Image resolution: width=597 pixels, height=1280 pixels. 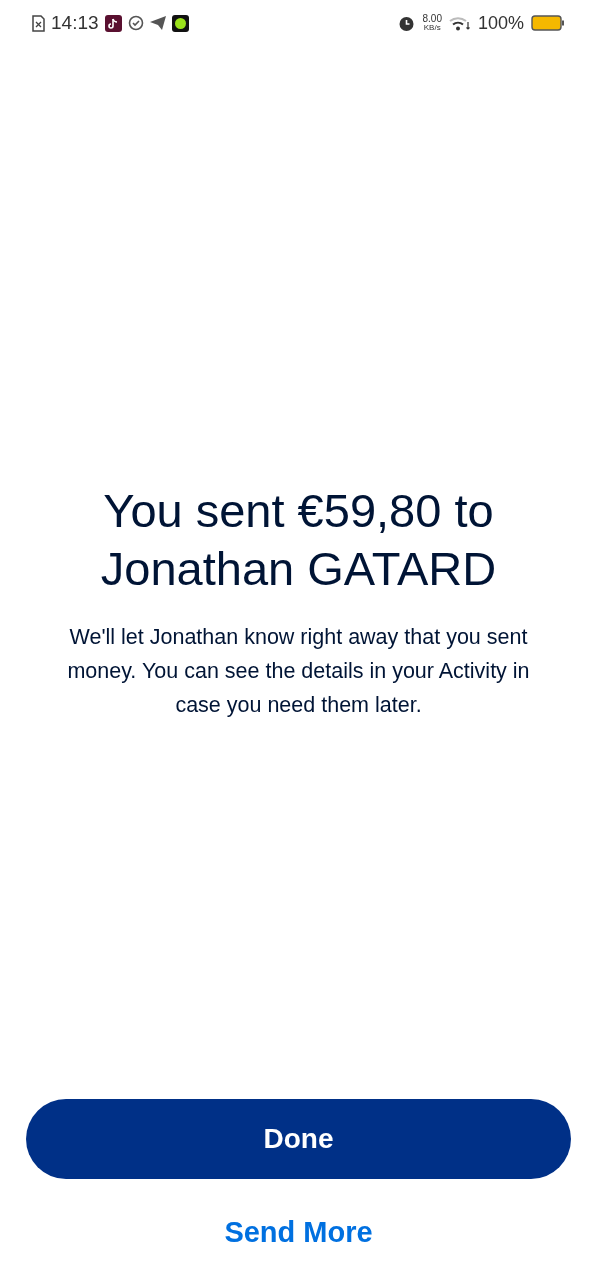 What do you see at coordinates (180, 23) in the screenshot?
I see `app-dot-icon` at bounding box center [180, 23].